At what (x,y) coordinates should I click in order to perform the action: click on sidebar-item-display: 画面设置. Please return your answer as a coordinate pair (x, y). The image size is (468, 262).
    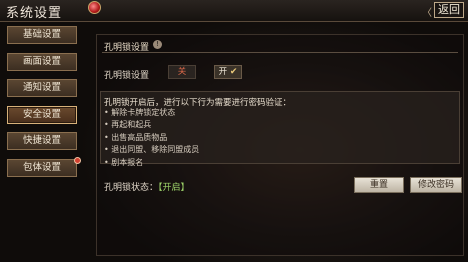
    Looking at the image, I should click on (42, 61).